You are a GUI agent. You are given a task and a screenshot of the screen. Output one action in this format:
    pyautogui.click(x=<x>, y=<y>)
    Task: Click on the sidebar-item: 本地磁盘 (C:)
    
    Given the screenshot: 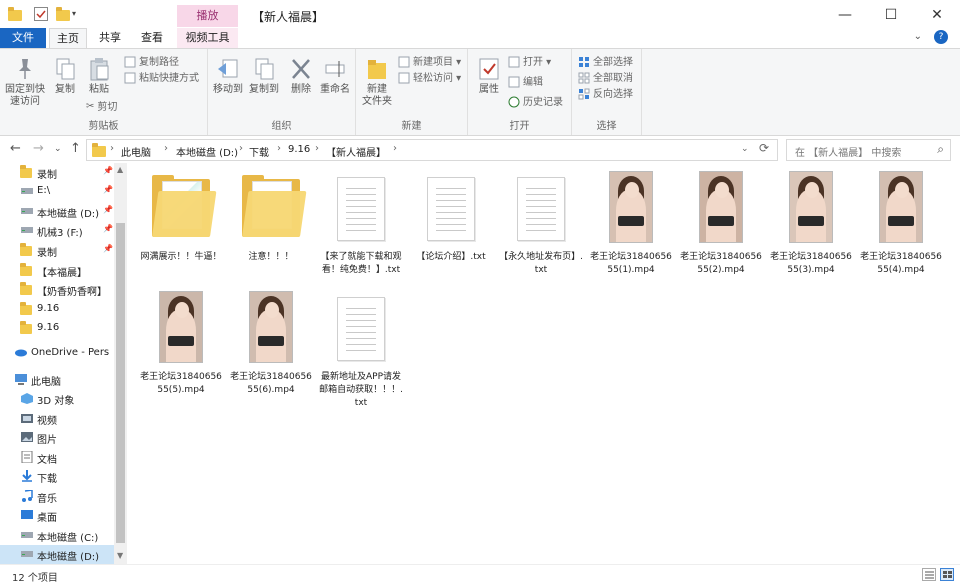 What is the action you would take?
    pyautogui.click(x=57, y=535)
    